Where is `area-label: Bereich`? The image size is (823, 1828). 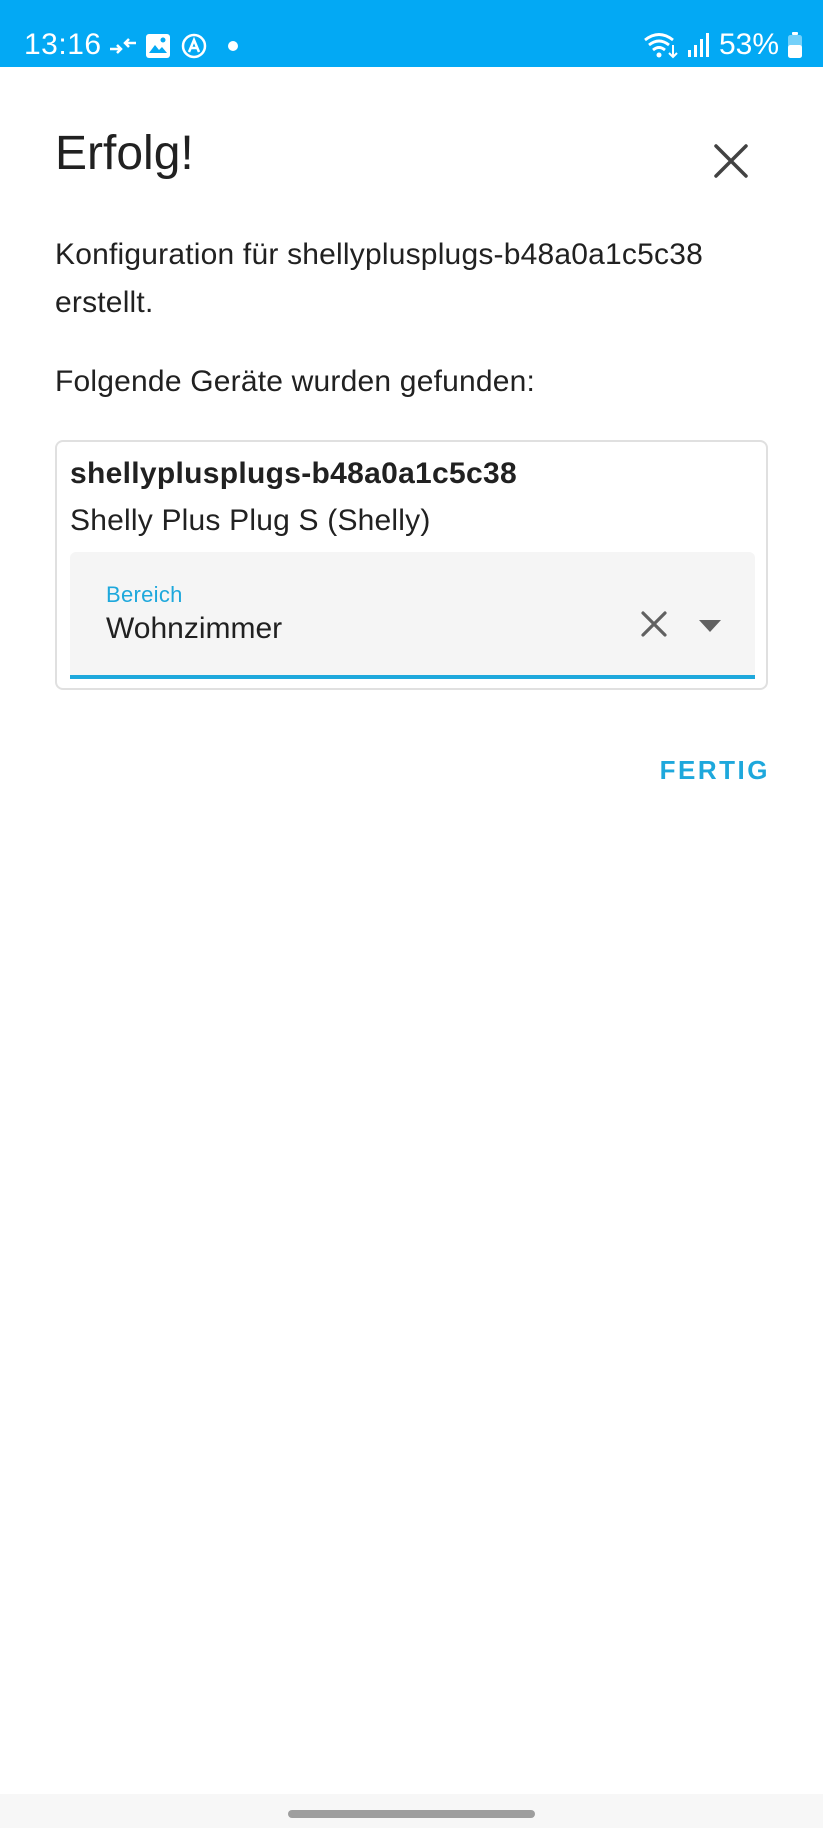
area-label: Bereich is located at coordinates (144, 594).